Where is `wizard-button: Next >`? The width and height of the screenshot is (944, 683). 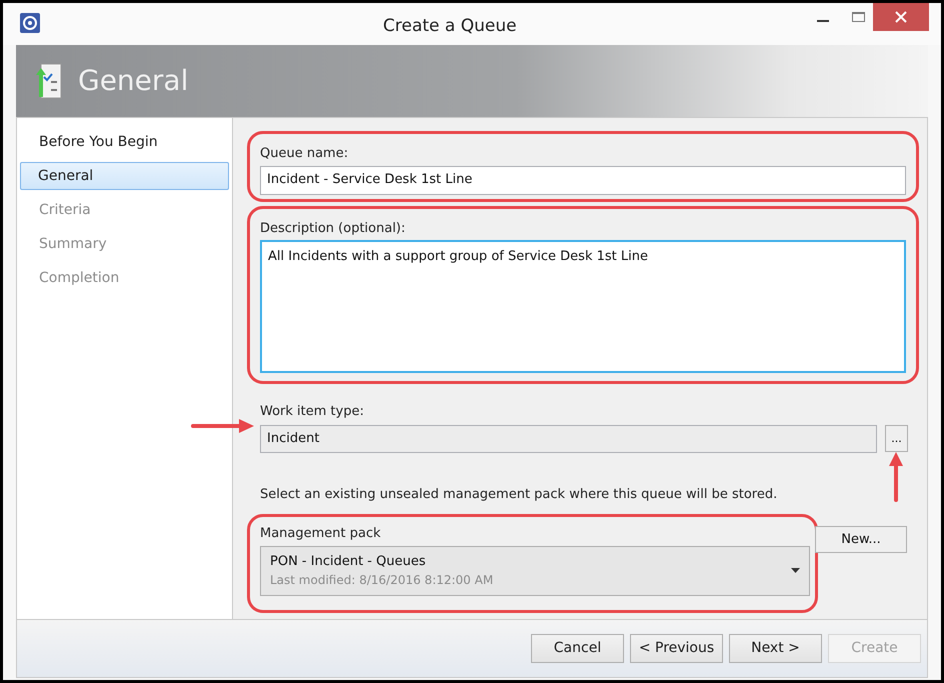
wizard-button: Next > is located at coordinates (775, 648).